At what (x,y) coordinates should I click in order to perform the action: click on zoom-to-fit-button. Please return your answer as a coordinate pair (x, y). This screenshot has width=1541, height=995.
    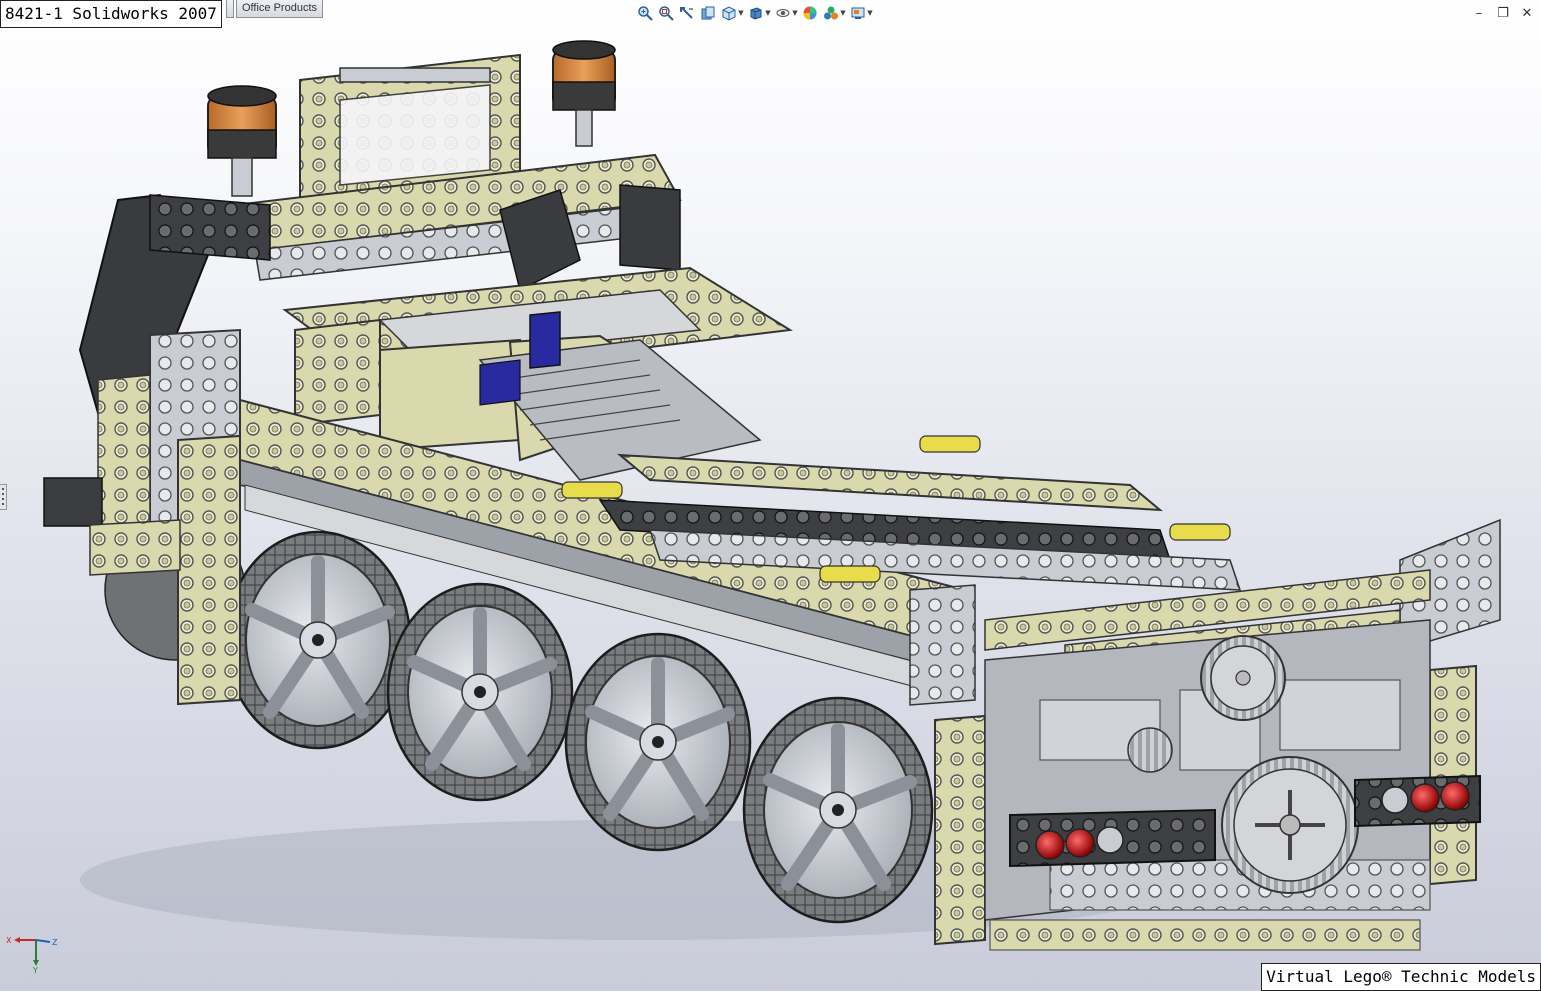
    Looking at the image, I should click on (645, 13).